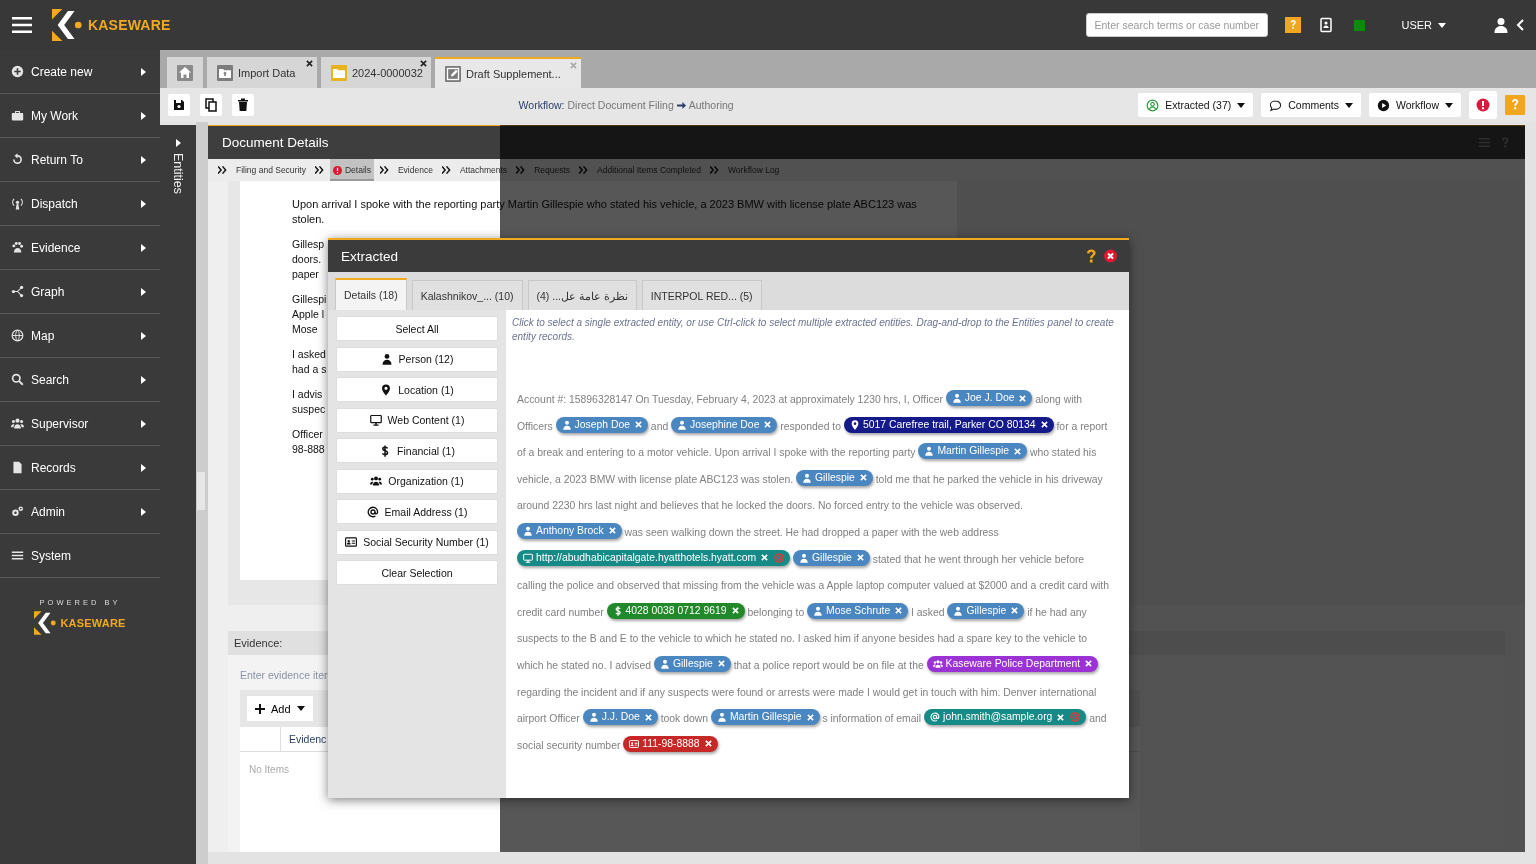  I want to click on error-icon, so click(337, 170).